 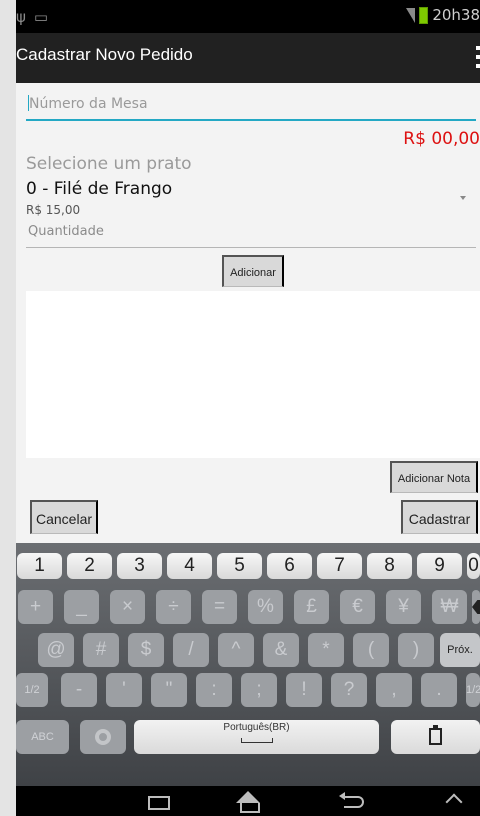 I want to click on key-question: ?, so click(x=349, y=690).